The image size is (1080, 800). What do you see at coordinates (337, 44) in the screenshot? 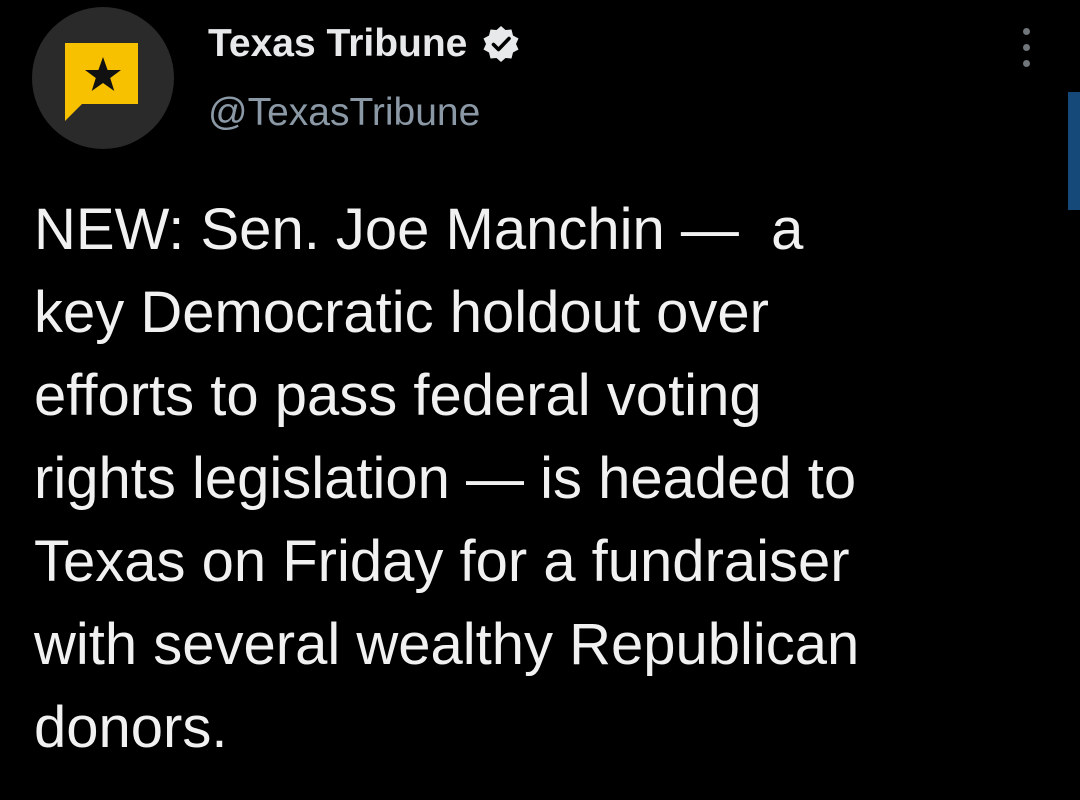
I see `author-display-name: Texas Tribune` at bounding box center [337, 44].